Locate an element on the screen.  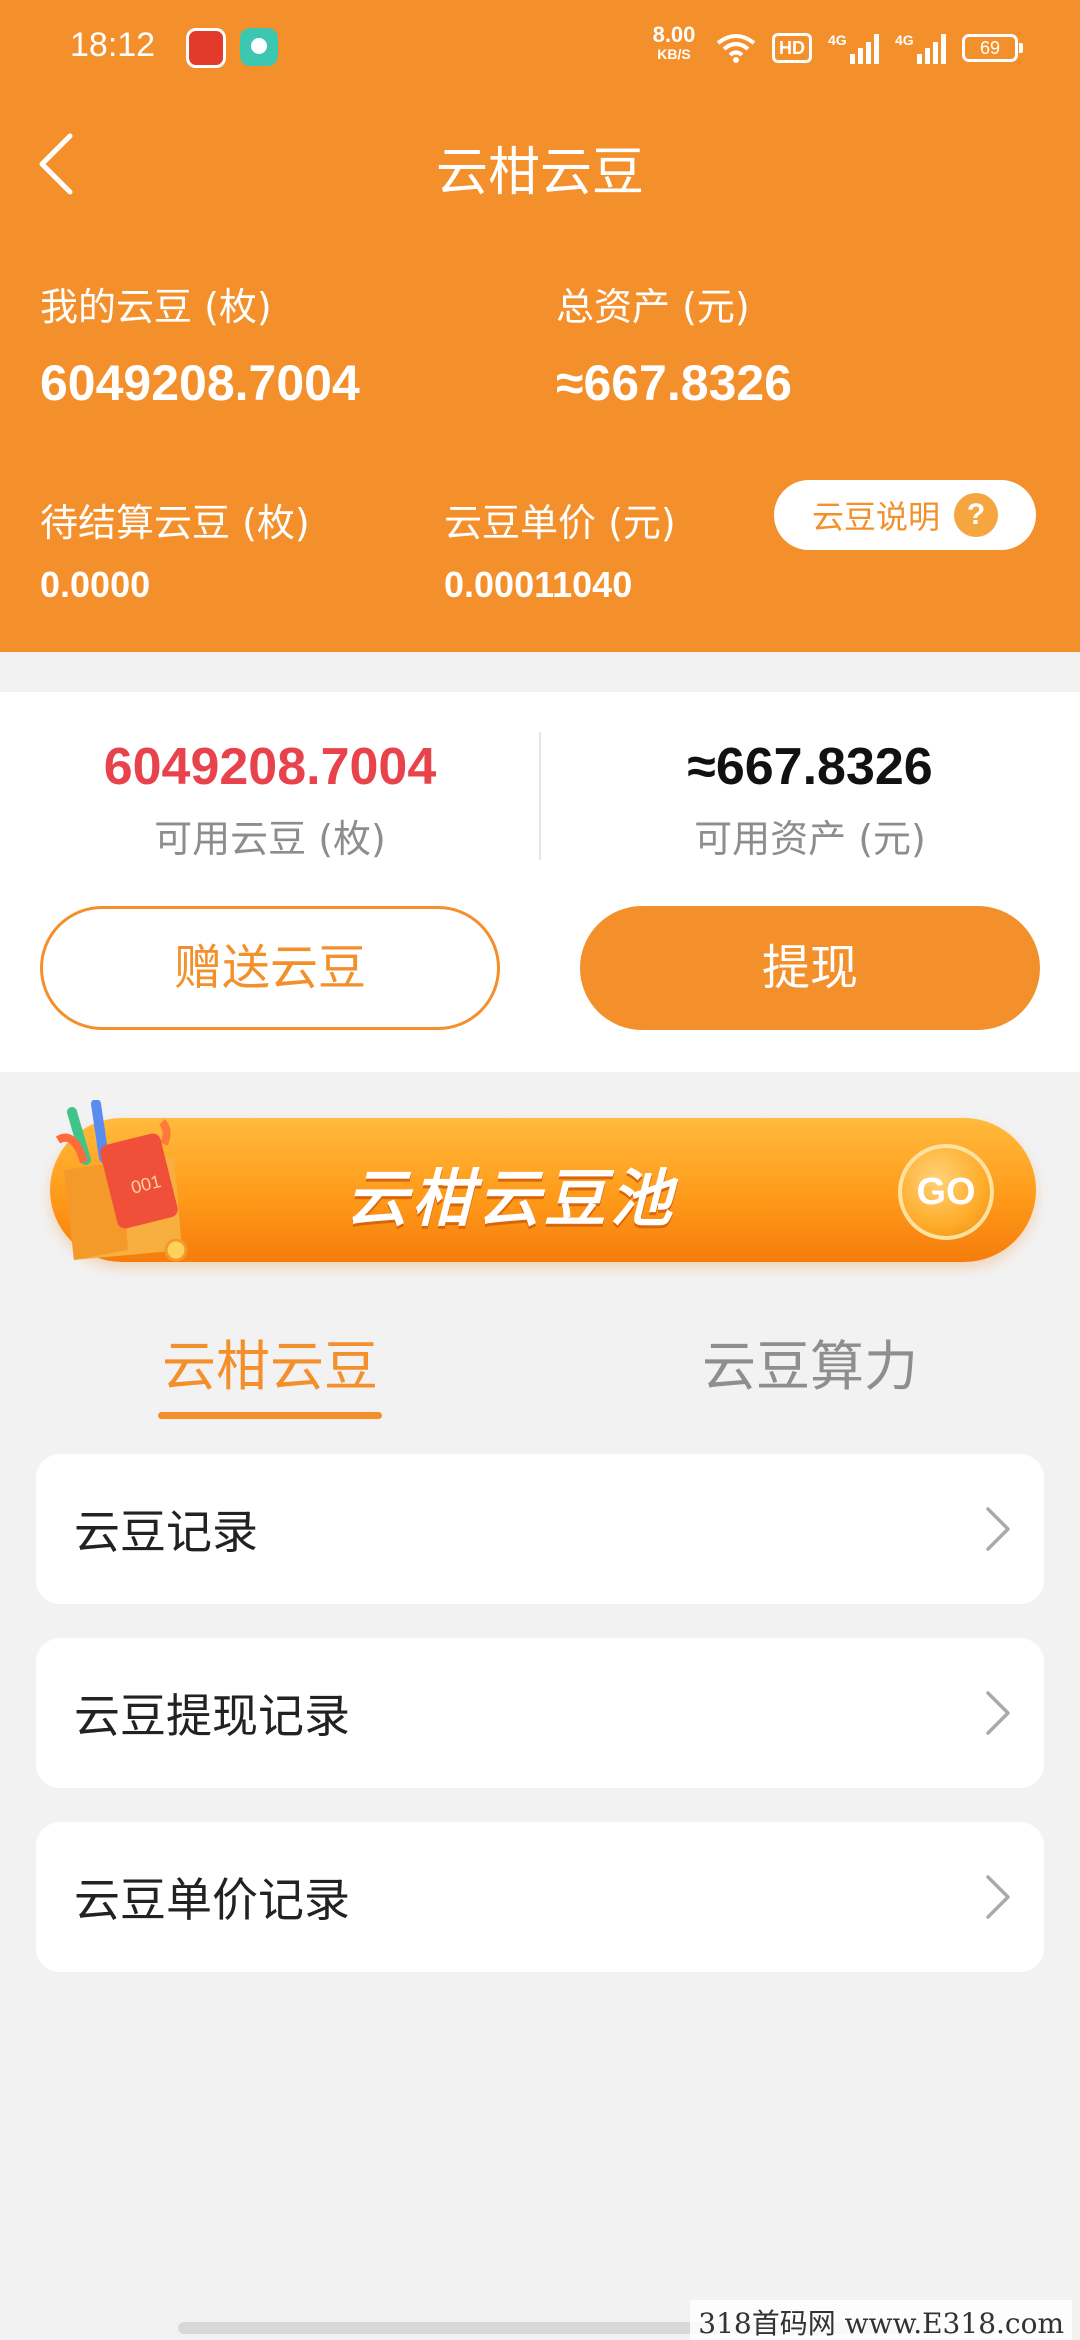
bean-pool-banner: 001 云柑云豆池 GO is located at coordinates (543, 1181).